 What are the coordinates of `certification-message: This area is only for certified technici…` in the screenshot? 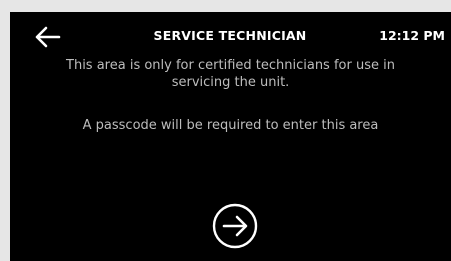 It's located at (230, 74).